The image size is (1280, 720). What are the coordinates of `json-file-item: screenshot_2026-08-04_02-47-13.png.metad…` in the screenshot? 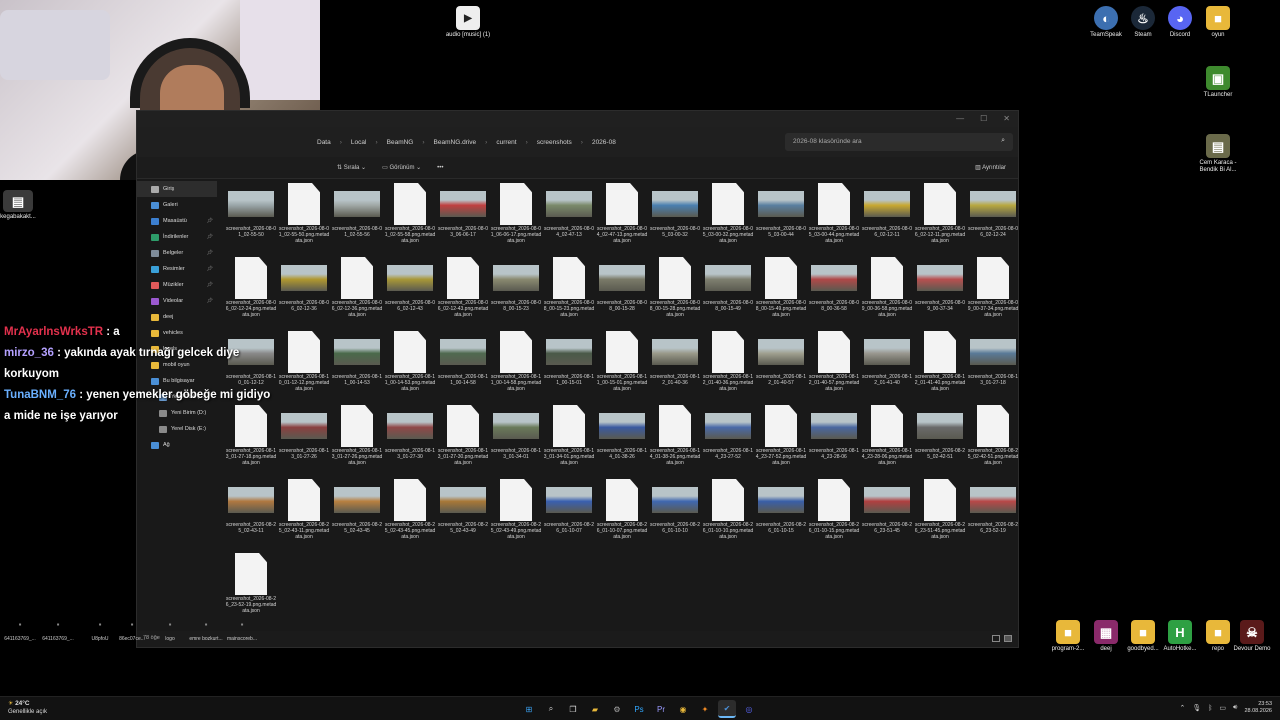 It's located at (622, 213).